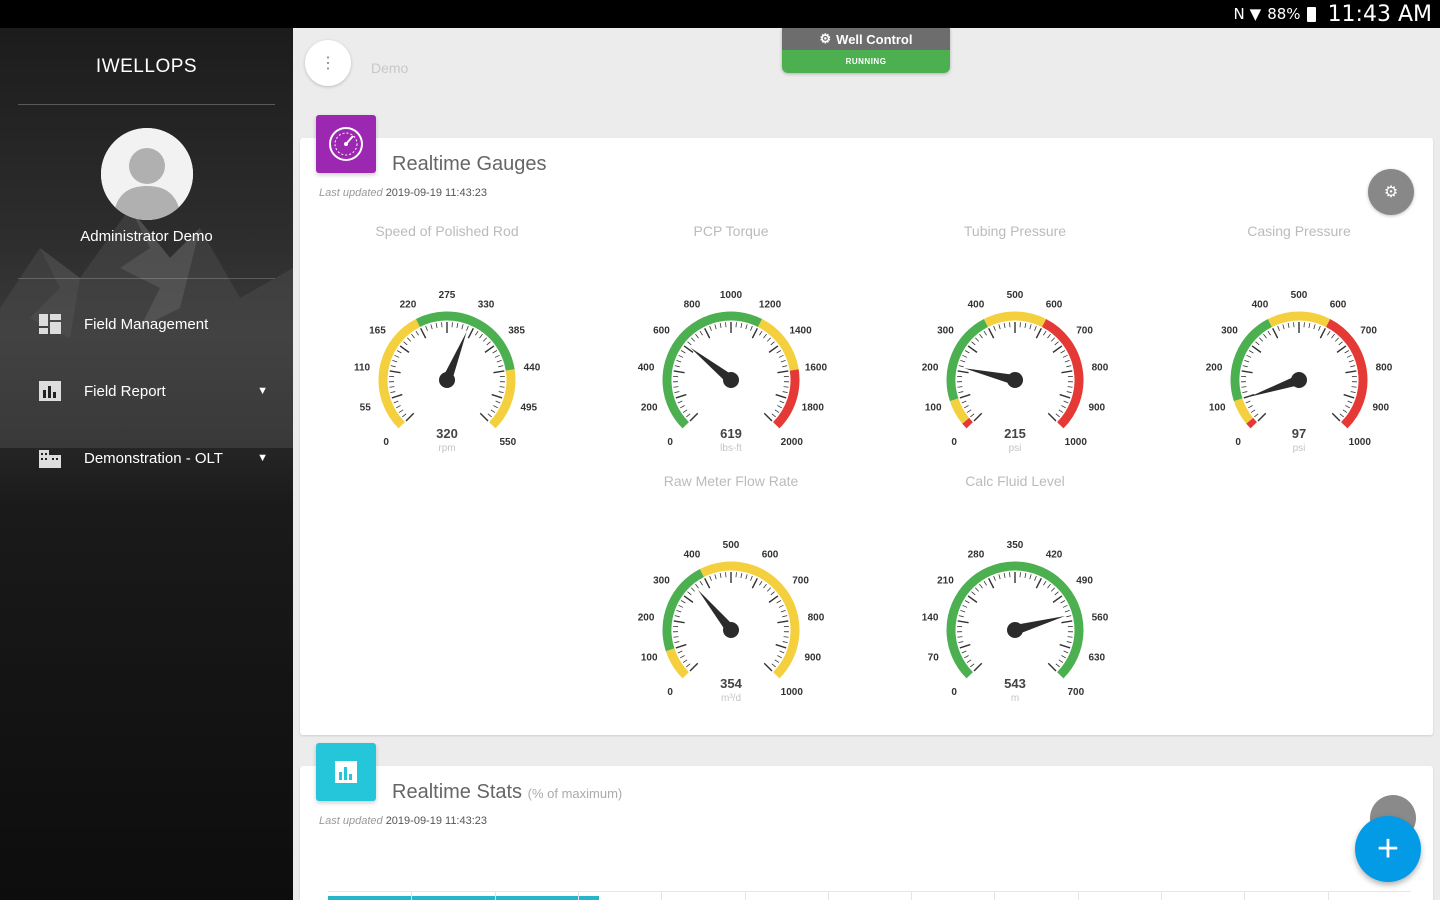 The height and width of the screenshot is (900, 1440). I want to click on dashboard-icon, so click(50, 324).